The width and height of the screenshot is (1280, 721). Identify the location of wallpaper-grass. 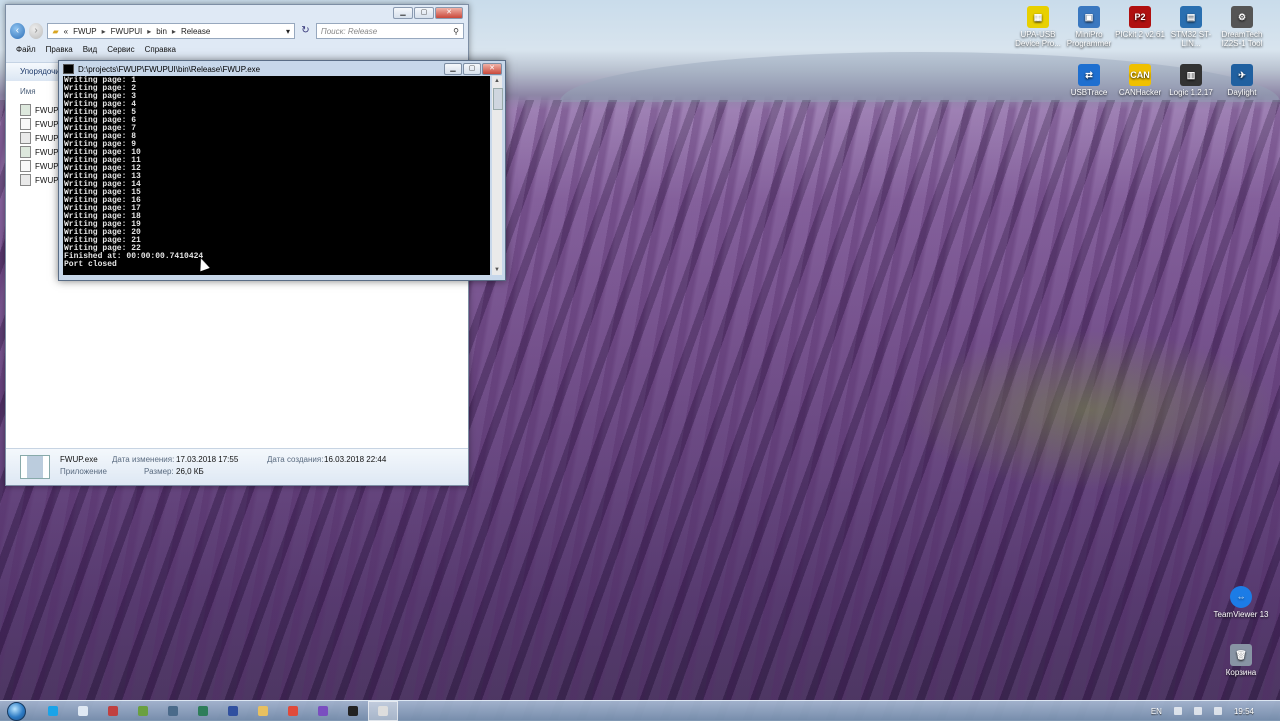
(1090, 410).